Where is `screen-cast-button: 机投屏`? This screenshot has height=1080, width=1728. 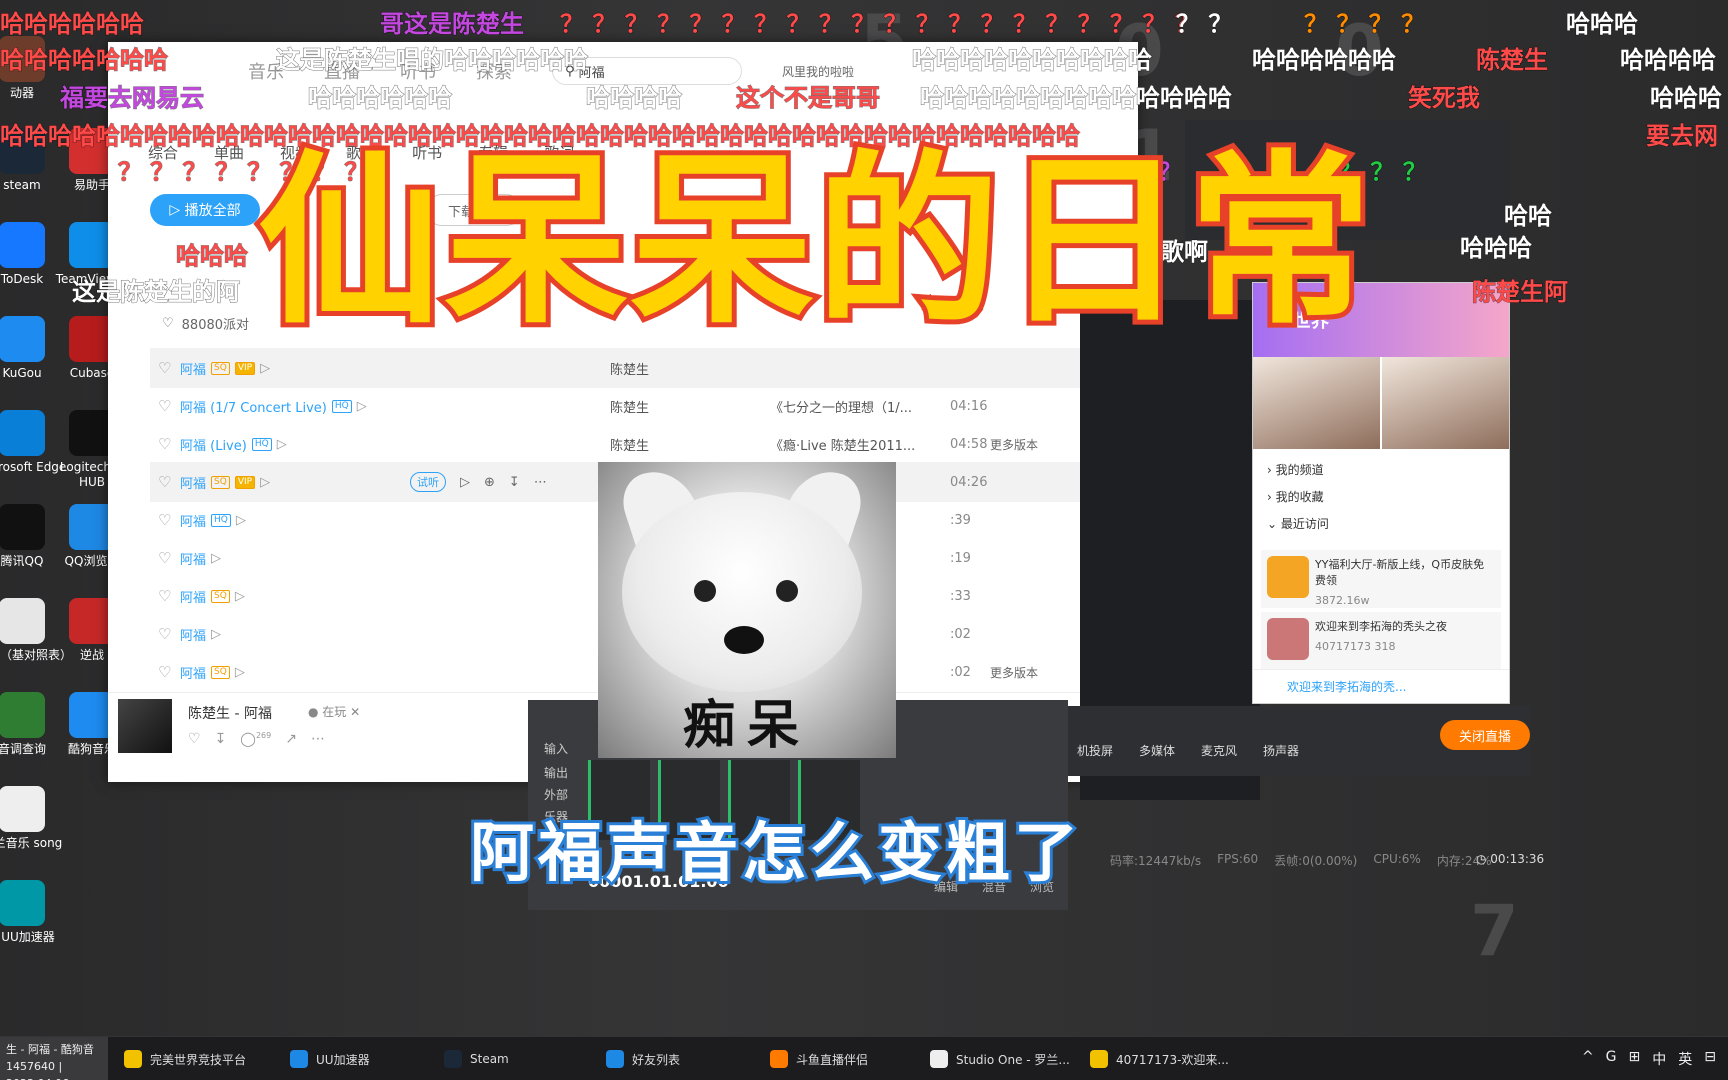
screen-cast-button: 机投屏 is located at coordinates (1095, 750).